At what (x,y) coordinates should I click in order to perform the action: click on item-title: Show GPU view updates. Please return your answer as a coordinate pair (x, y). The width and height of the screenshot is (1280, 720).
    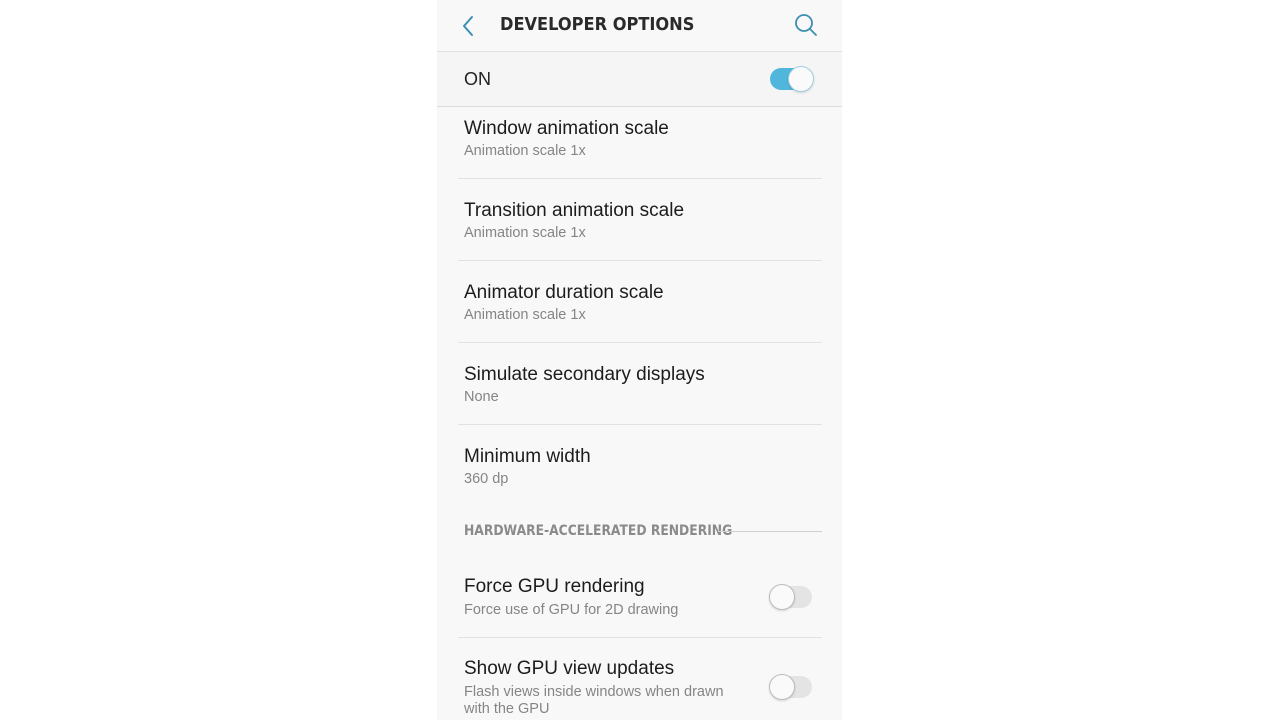
    Looking at the image, I should click on (569, 668).